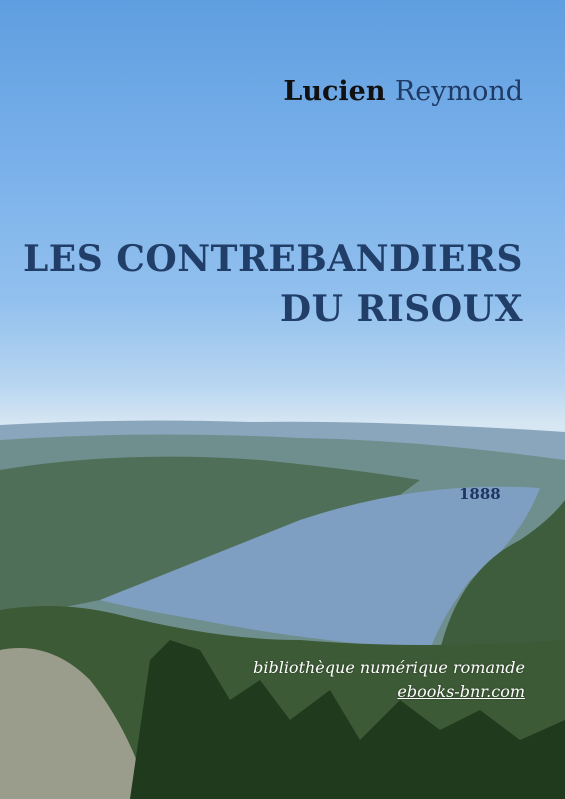  Describe the element at coordinates (272, 259) in the screenshot. I see `title-line-1: LES CONTREBANDIERS` at that location.